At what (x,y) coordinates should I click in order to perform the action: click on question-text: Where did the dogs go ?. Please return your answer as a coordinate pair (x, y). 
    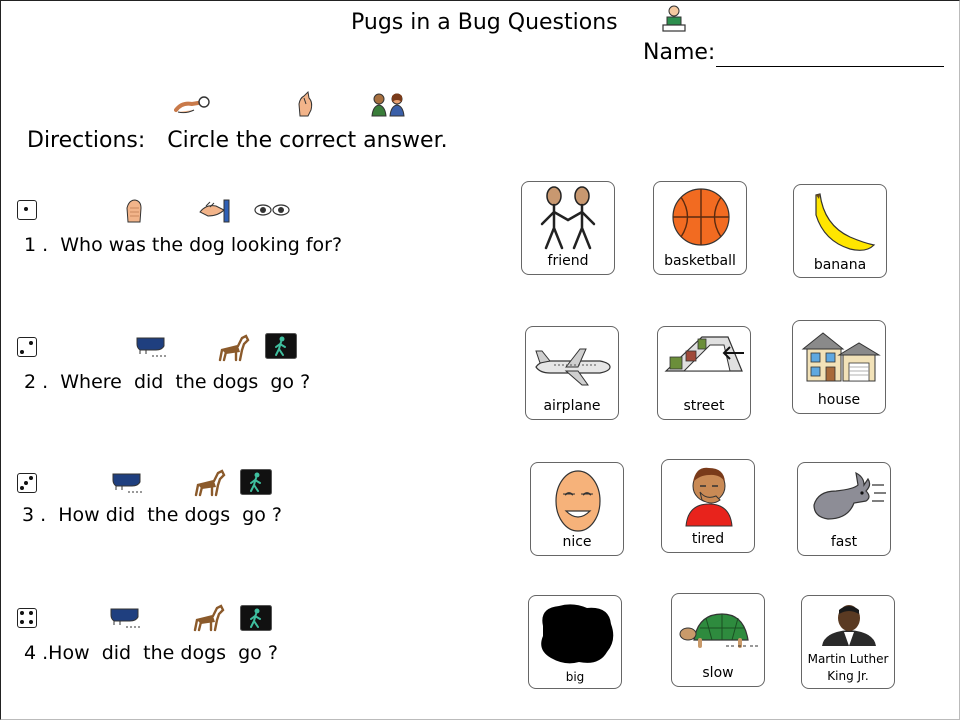
    Looking at the image, I should click on (185, 382).